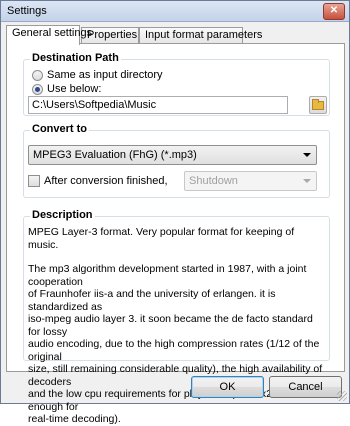 The width and height of the screenshot is (350, 426). I want to click on radio-same-as-input: Same as input directory, so click(97, 75).